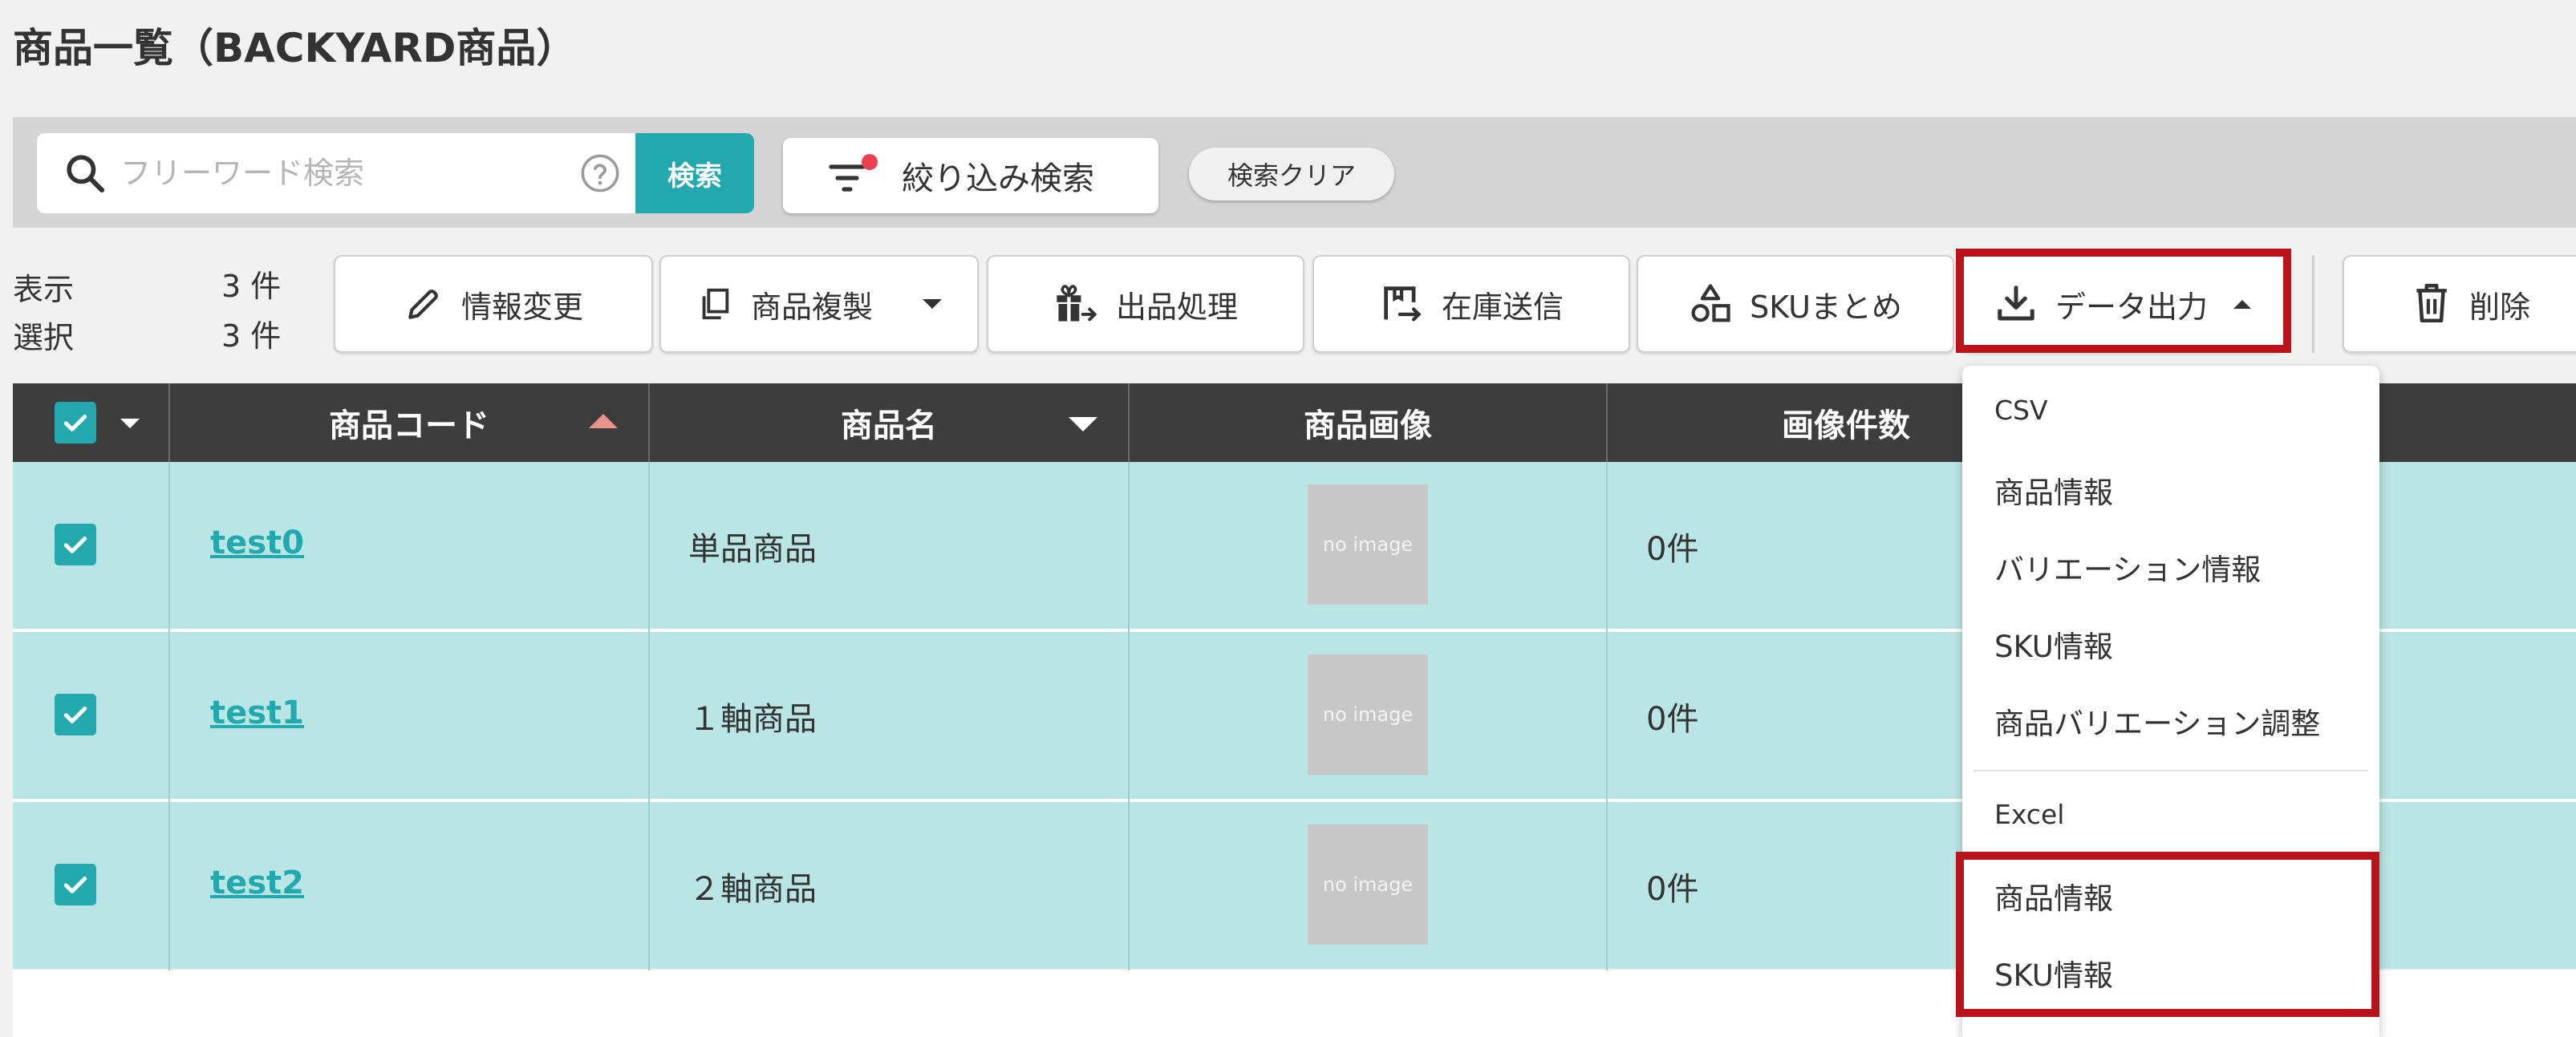 Image resolution: width=2576 pixels, height=1037 pixels. Describe the element at coordinates (44, 290) in the screenshot. I see `display-count-label: 表示` at that location.